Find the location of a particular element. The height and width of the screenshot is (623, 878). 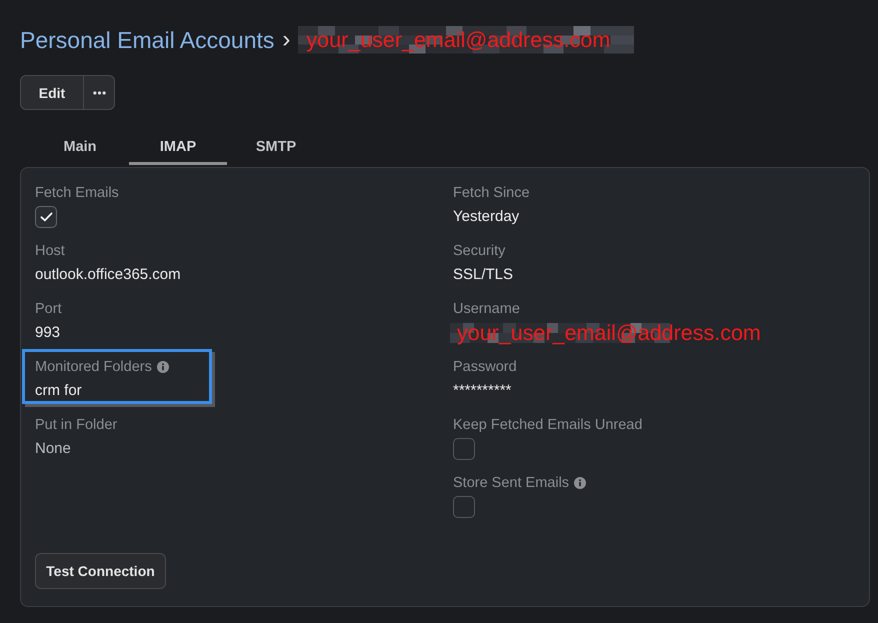

field-value: SSL/TLS is located at coordinates (483, 275).